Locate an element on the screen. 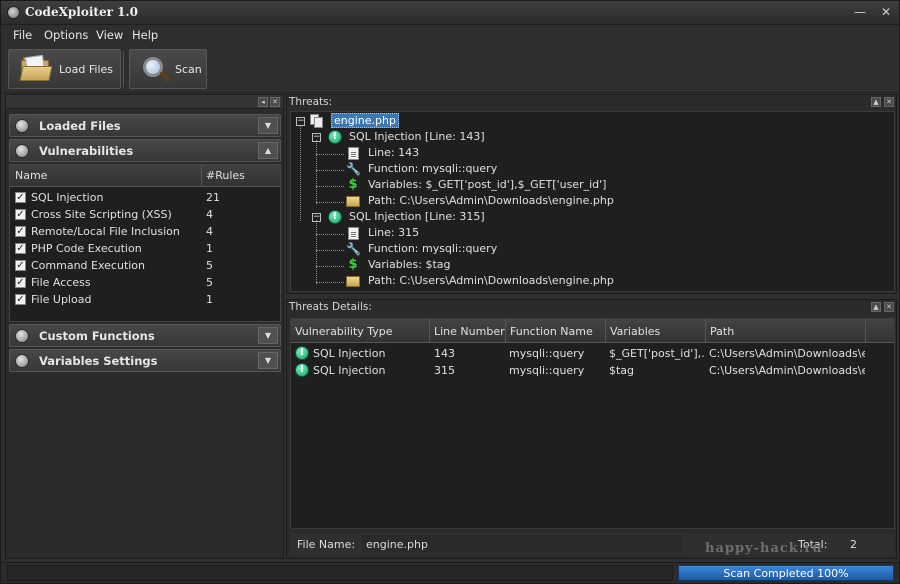  rule-name: File Upload is located at coordinates (61, 299).